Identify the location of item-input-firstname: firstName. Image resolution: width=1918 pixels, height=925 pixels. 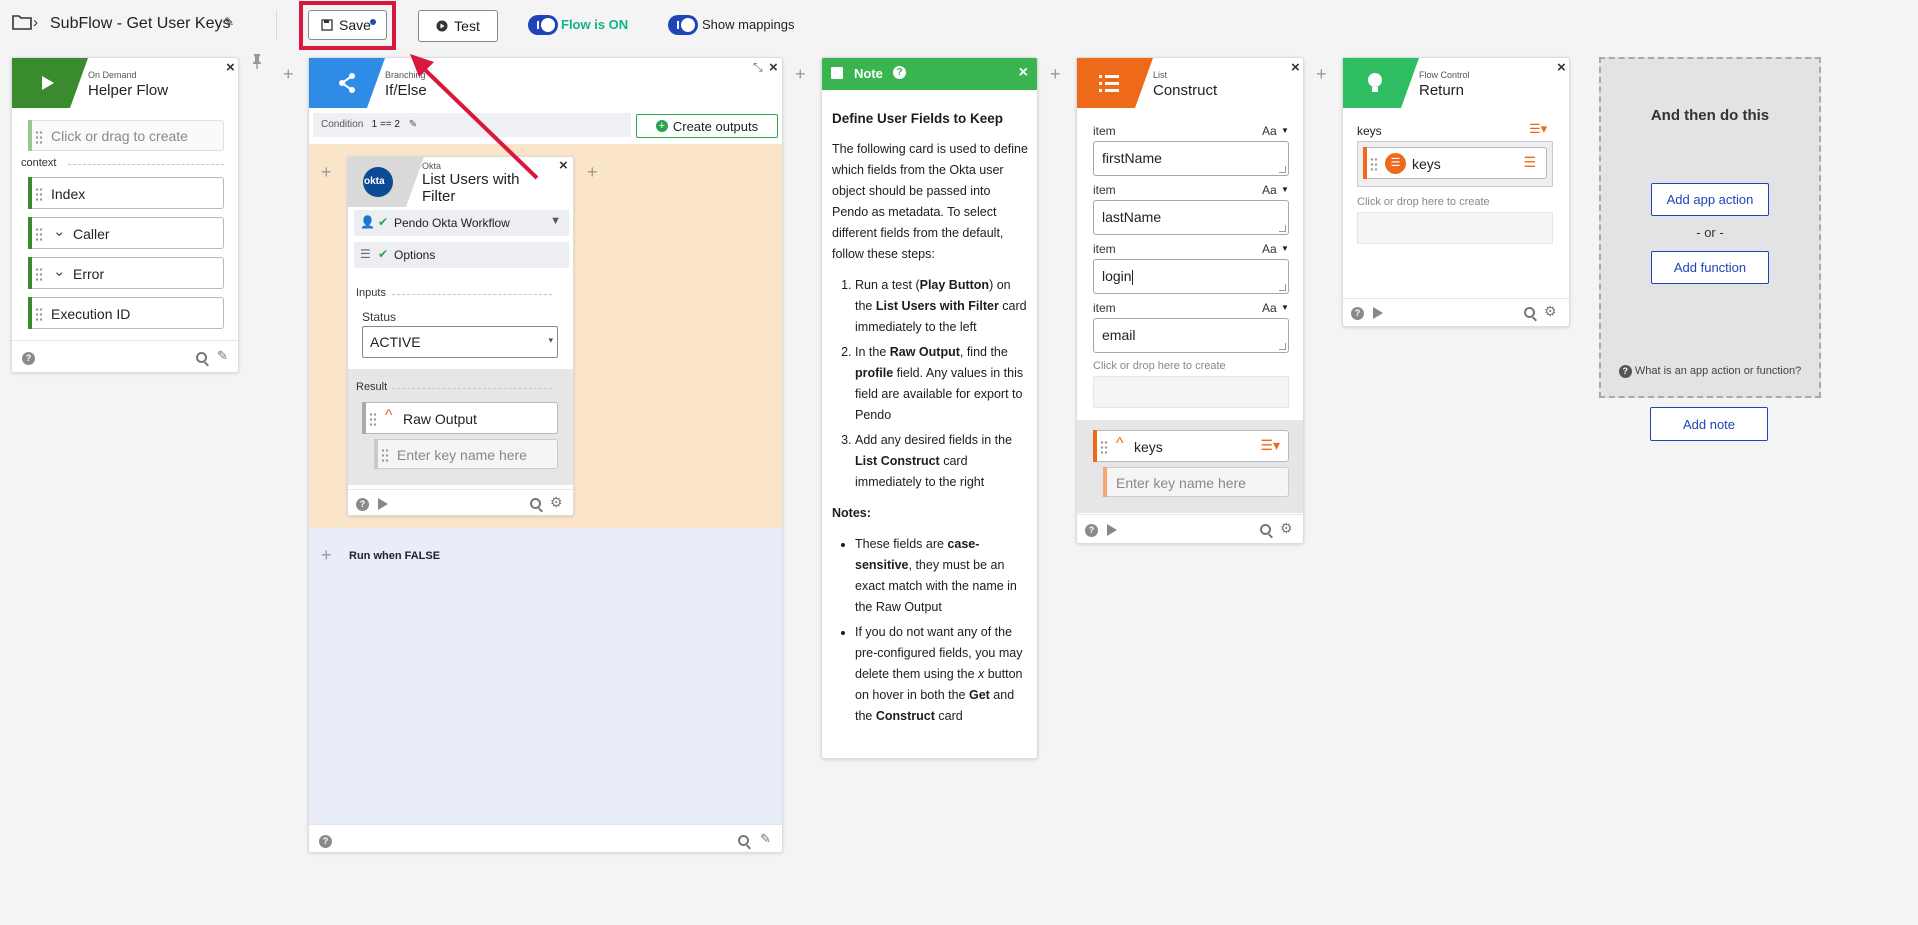
(1191, 158).